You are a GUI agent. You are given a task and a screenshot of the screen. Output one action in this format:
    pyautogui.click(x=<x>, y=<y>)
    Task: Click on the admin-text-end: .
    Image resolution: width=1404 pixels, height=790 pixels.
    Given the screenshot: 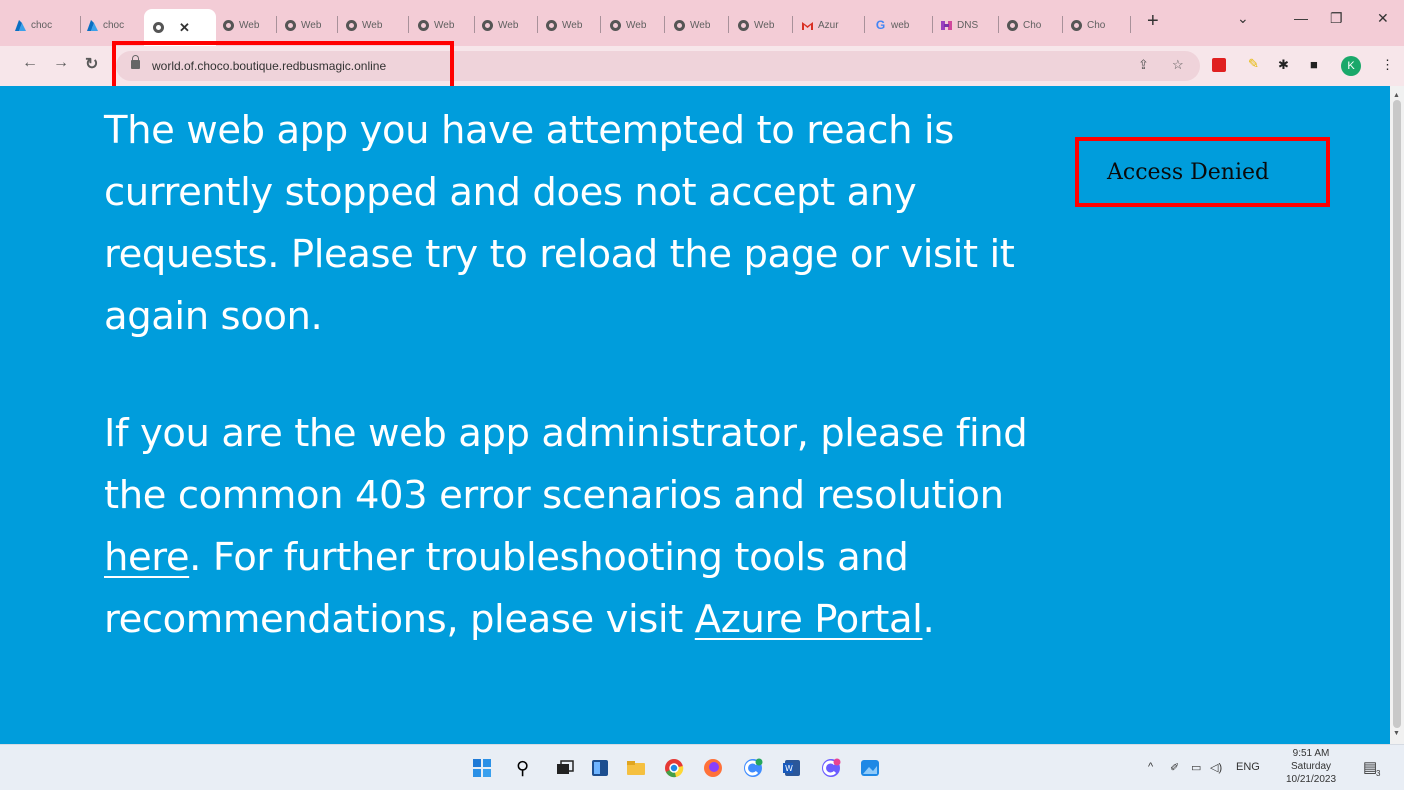 What is the action you would take?
    pyautogui.click(x=928, y=619)
    